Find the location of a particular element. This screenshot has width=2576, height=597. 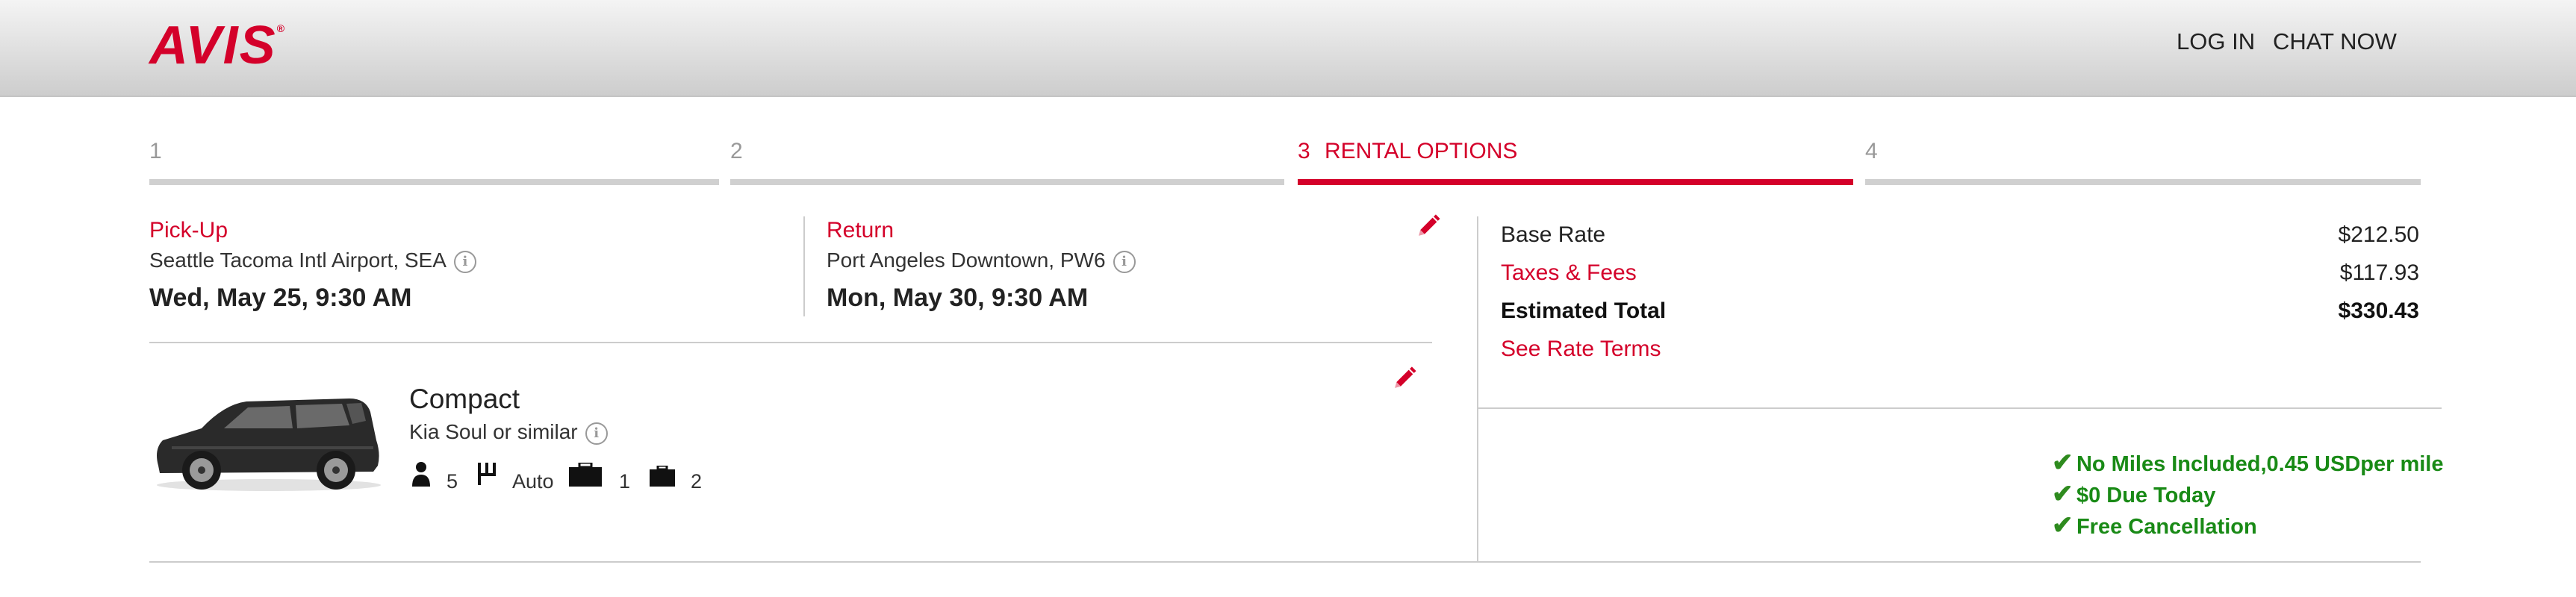

return-location: Port Angeles Downtown, PW6 i is located at coordinates (981, 261).